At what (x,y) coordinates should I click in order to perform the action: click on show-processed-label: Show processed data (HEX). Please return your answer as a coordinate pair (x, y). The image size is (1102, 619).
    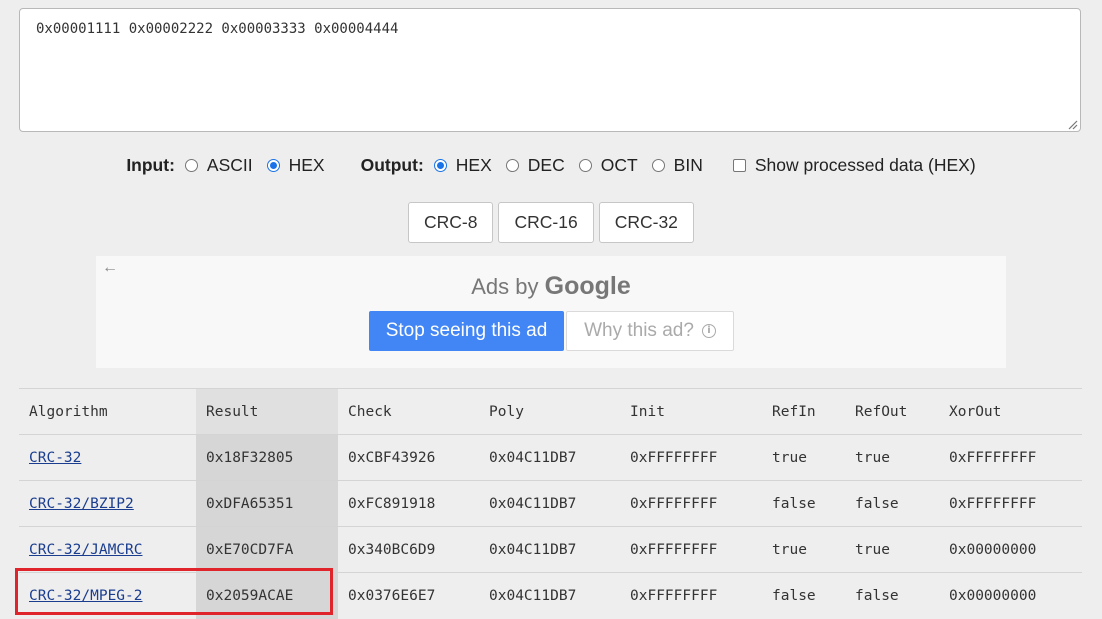
    Looking at the image, I should click on (865, 165).